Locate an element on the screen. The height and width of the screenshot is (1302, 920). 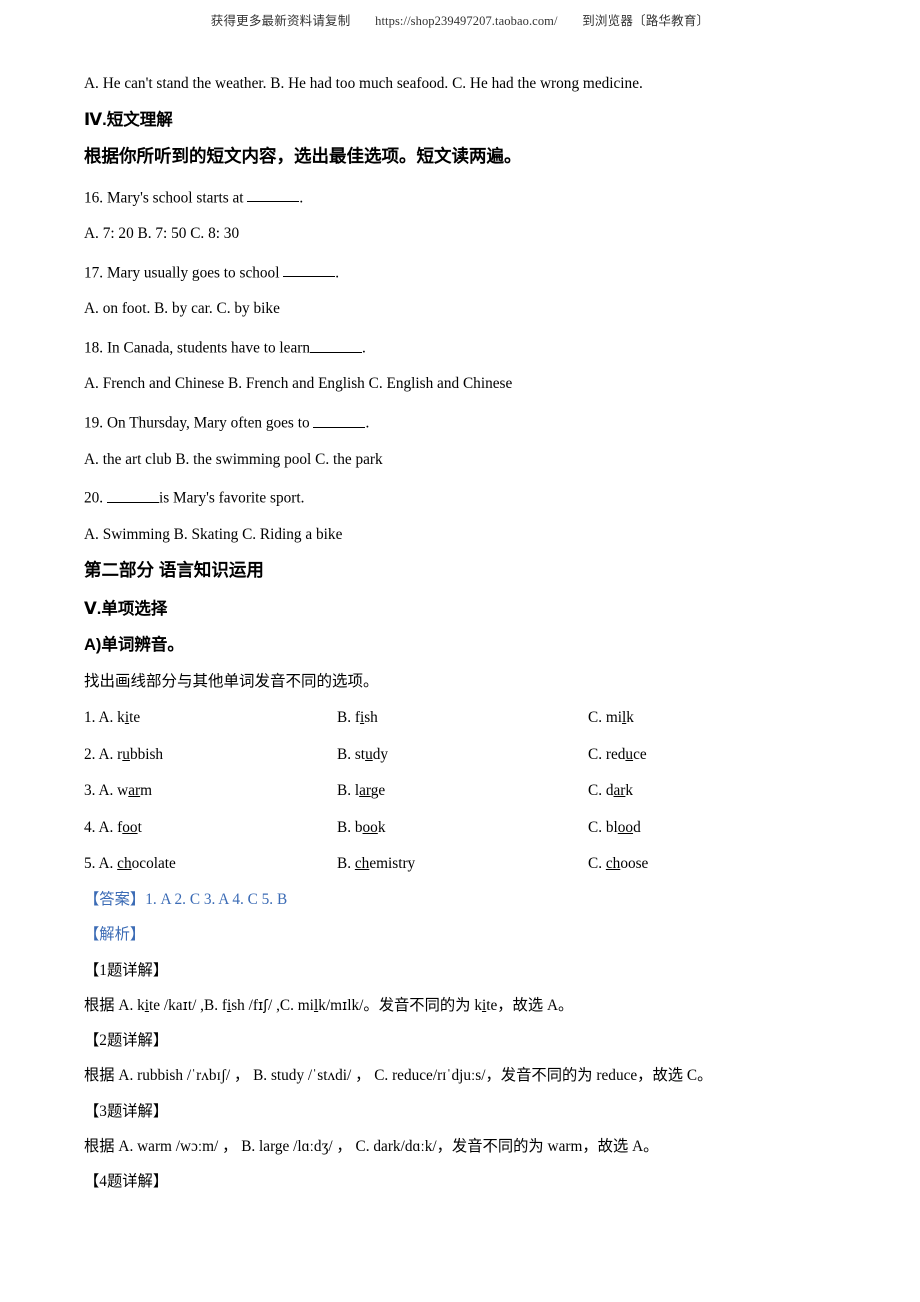
word-pre: d is located at coordinates (609, 791).